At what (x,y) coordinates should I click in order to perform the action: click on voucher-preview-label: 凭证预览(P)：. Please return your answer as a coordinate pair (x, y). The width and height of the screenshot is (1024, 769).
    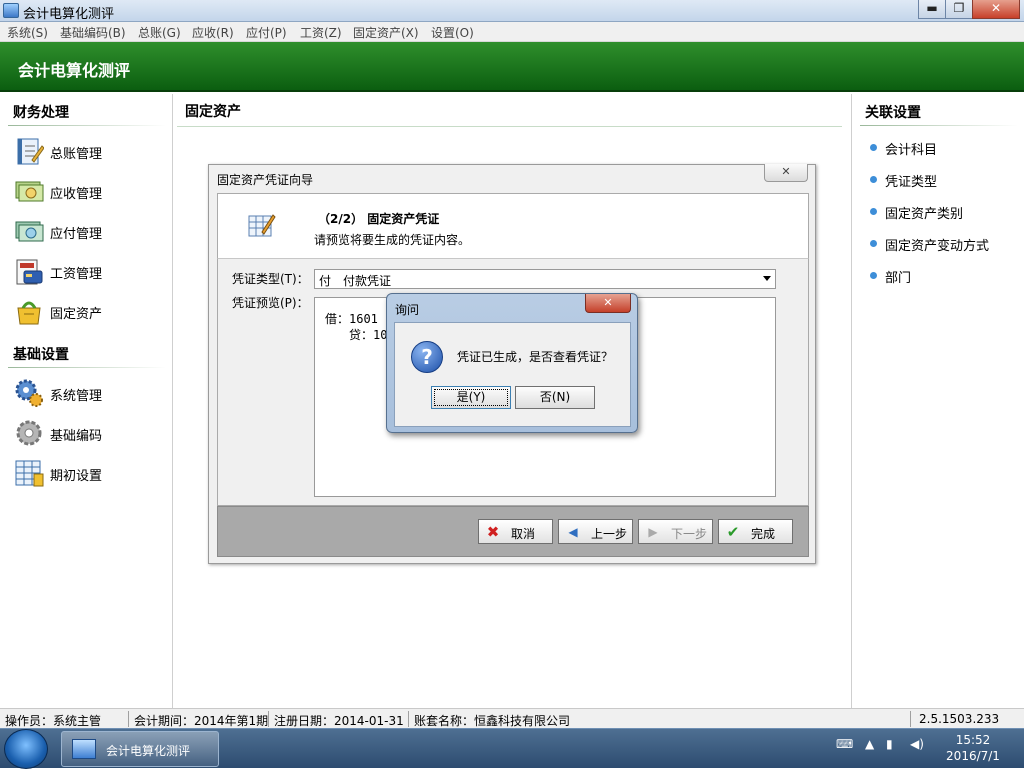
    Looking at the image, I should click on (270, 303).